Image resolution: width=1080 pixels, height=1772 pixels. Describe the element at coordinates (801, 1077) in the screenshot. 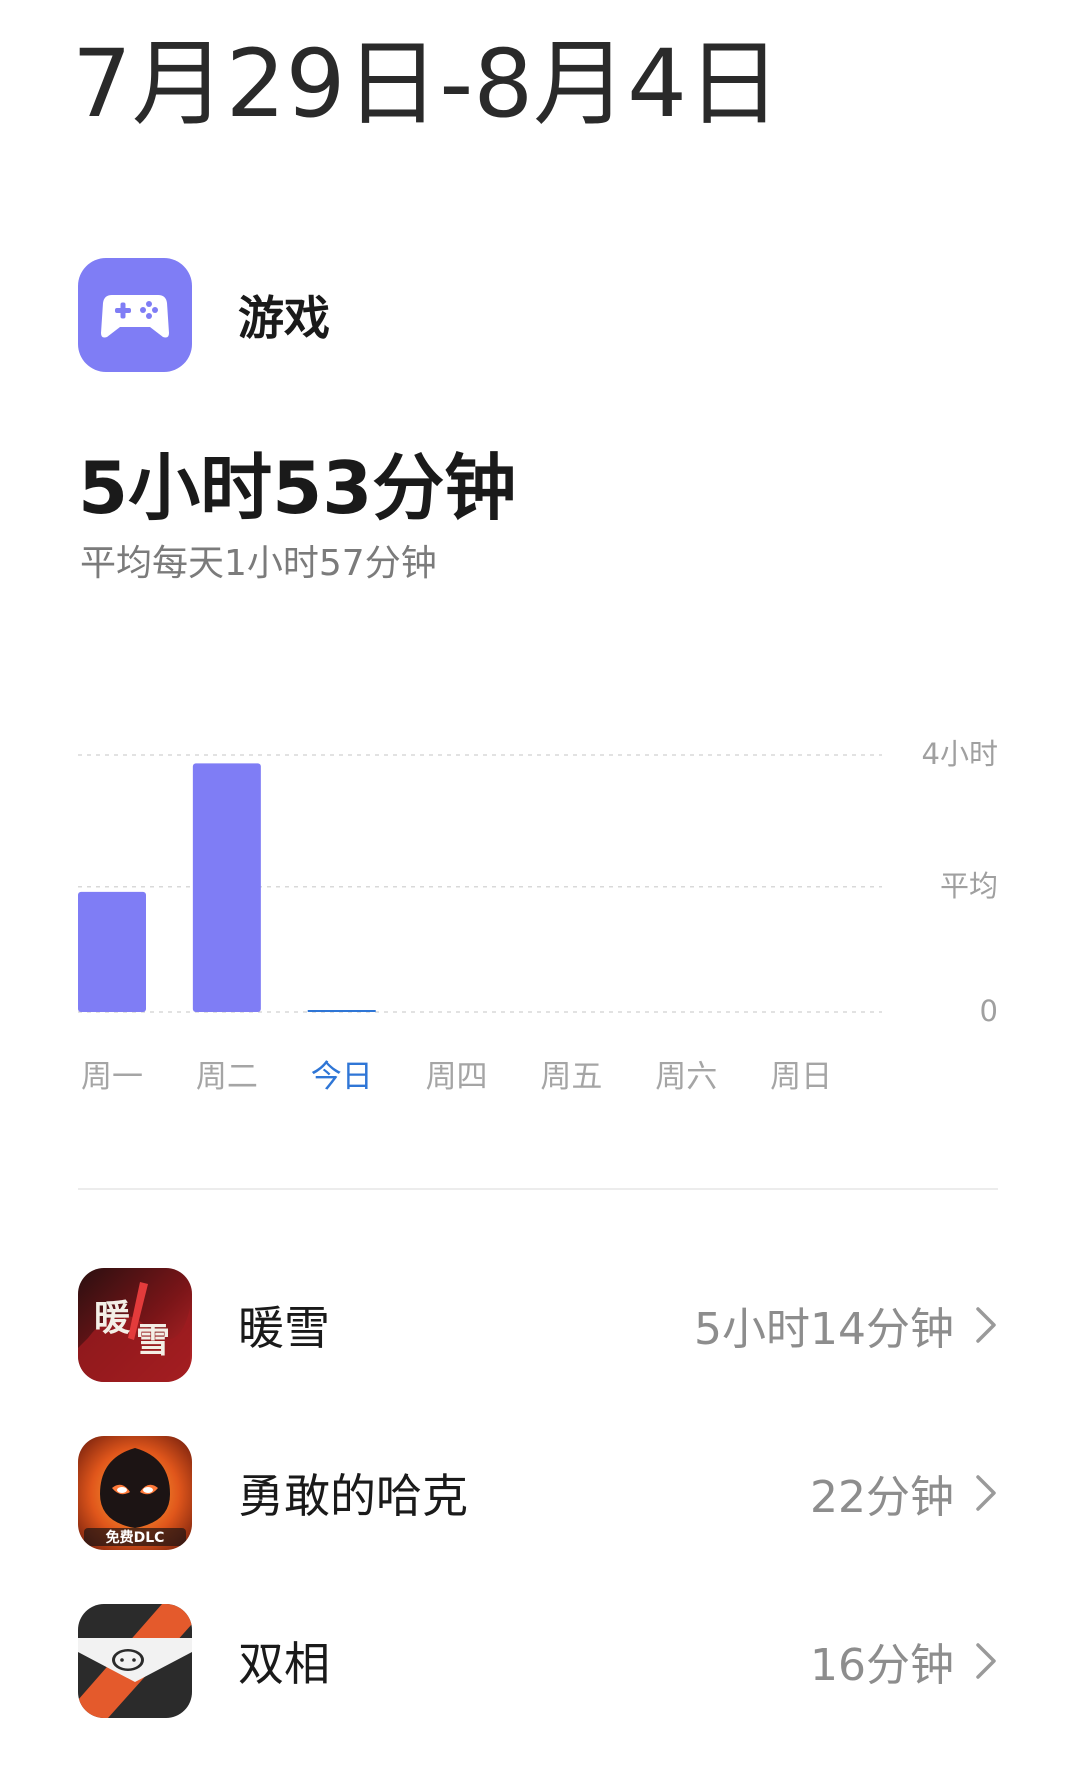

I see `day-label-7: 周日` at that location.